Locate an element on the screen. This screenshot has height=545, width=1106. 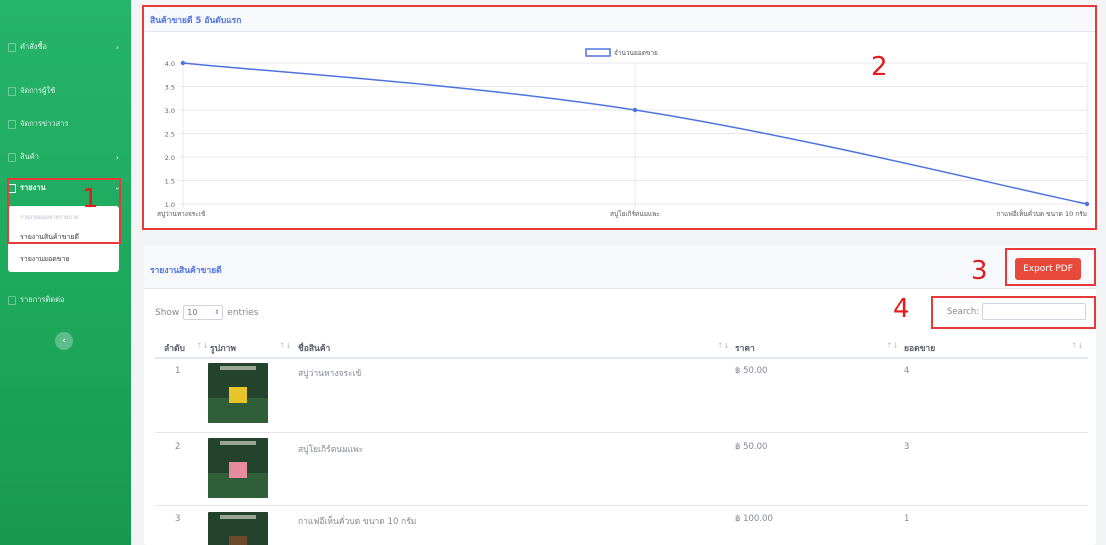
chevron-down-icon: › is located at coordinates (117, 188).